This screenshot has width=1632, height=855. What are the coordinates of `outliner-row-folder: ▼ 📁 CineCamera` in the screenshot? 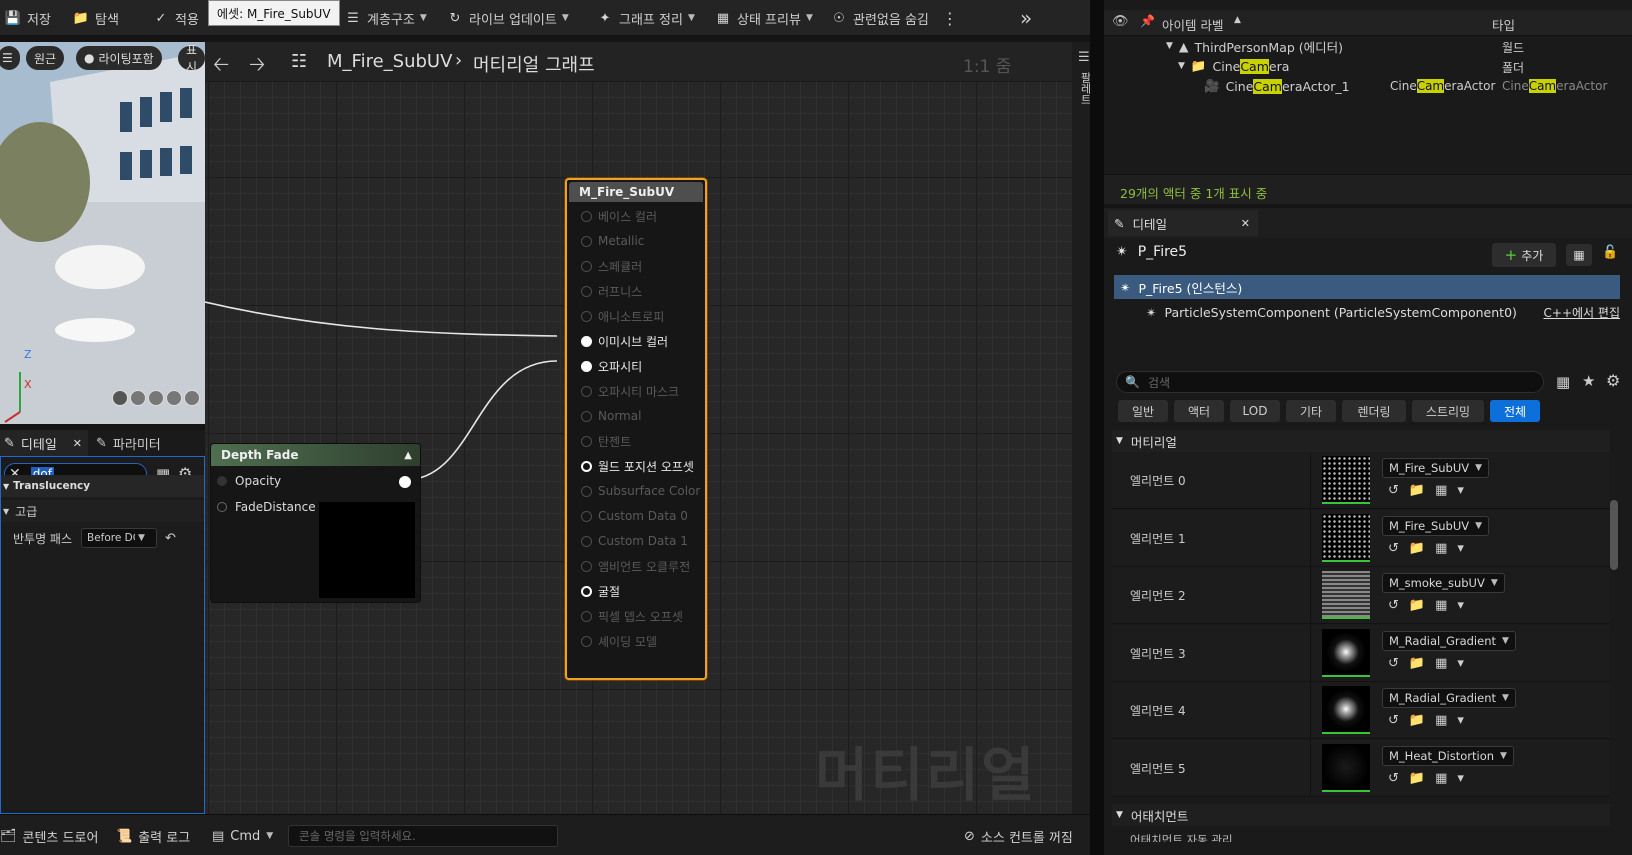 It's located at (1233, 66).